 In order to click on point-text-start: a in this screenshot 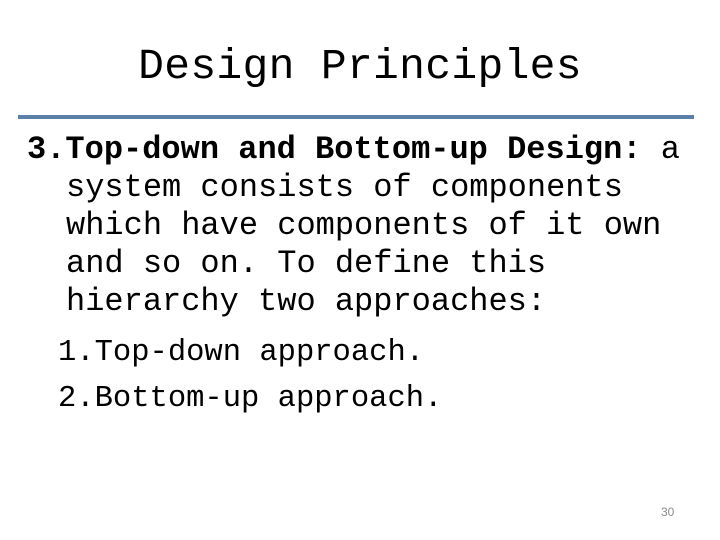, I will do `click(660, 149)`.